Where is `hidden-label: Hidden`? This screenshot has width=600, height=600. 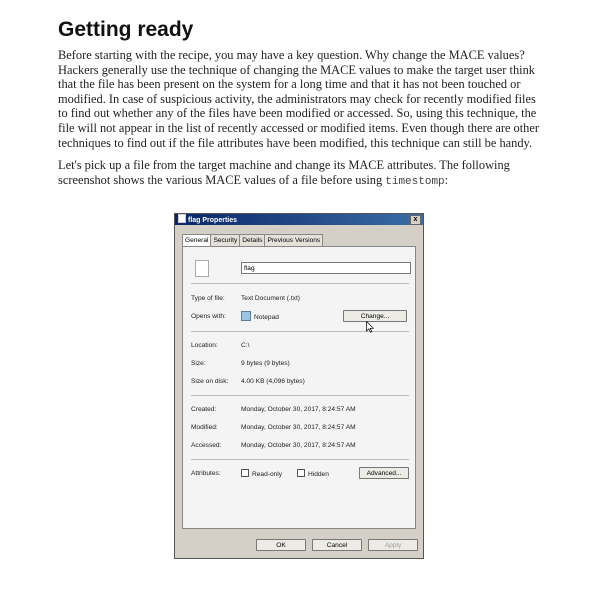 hidden-label: Hidden is located at coordinates (318, 474).